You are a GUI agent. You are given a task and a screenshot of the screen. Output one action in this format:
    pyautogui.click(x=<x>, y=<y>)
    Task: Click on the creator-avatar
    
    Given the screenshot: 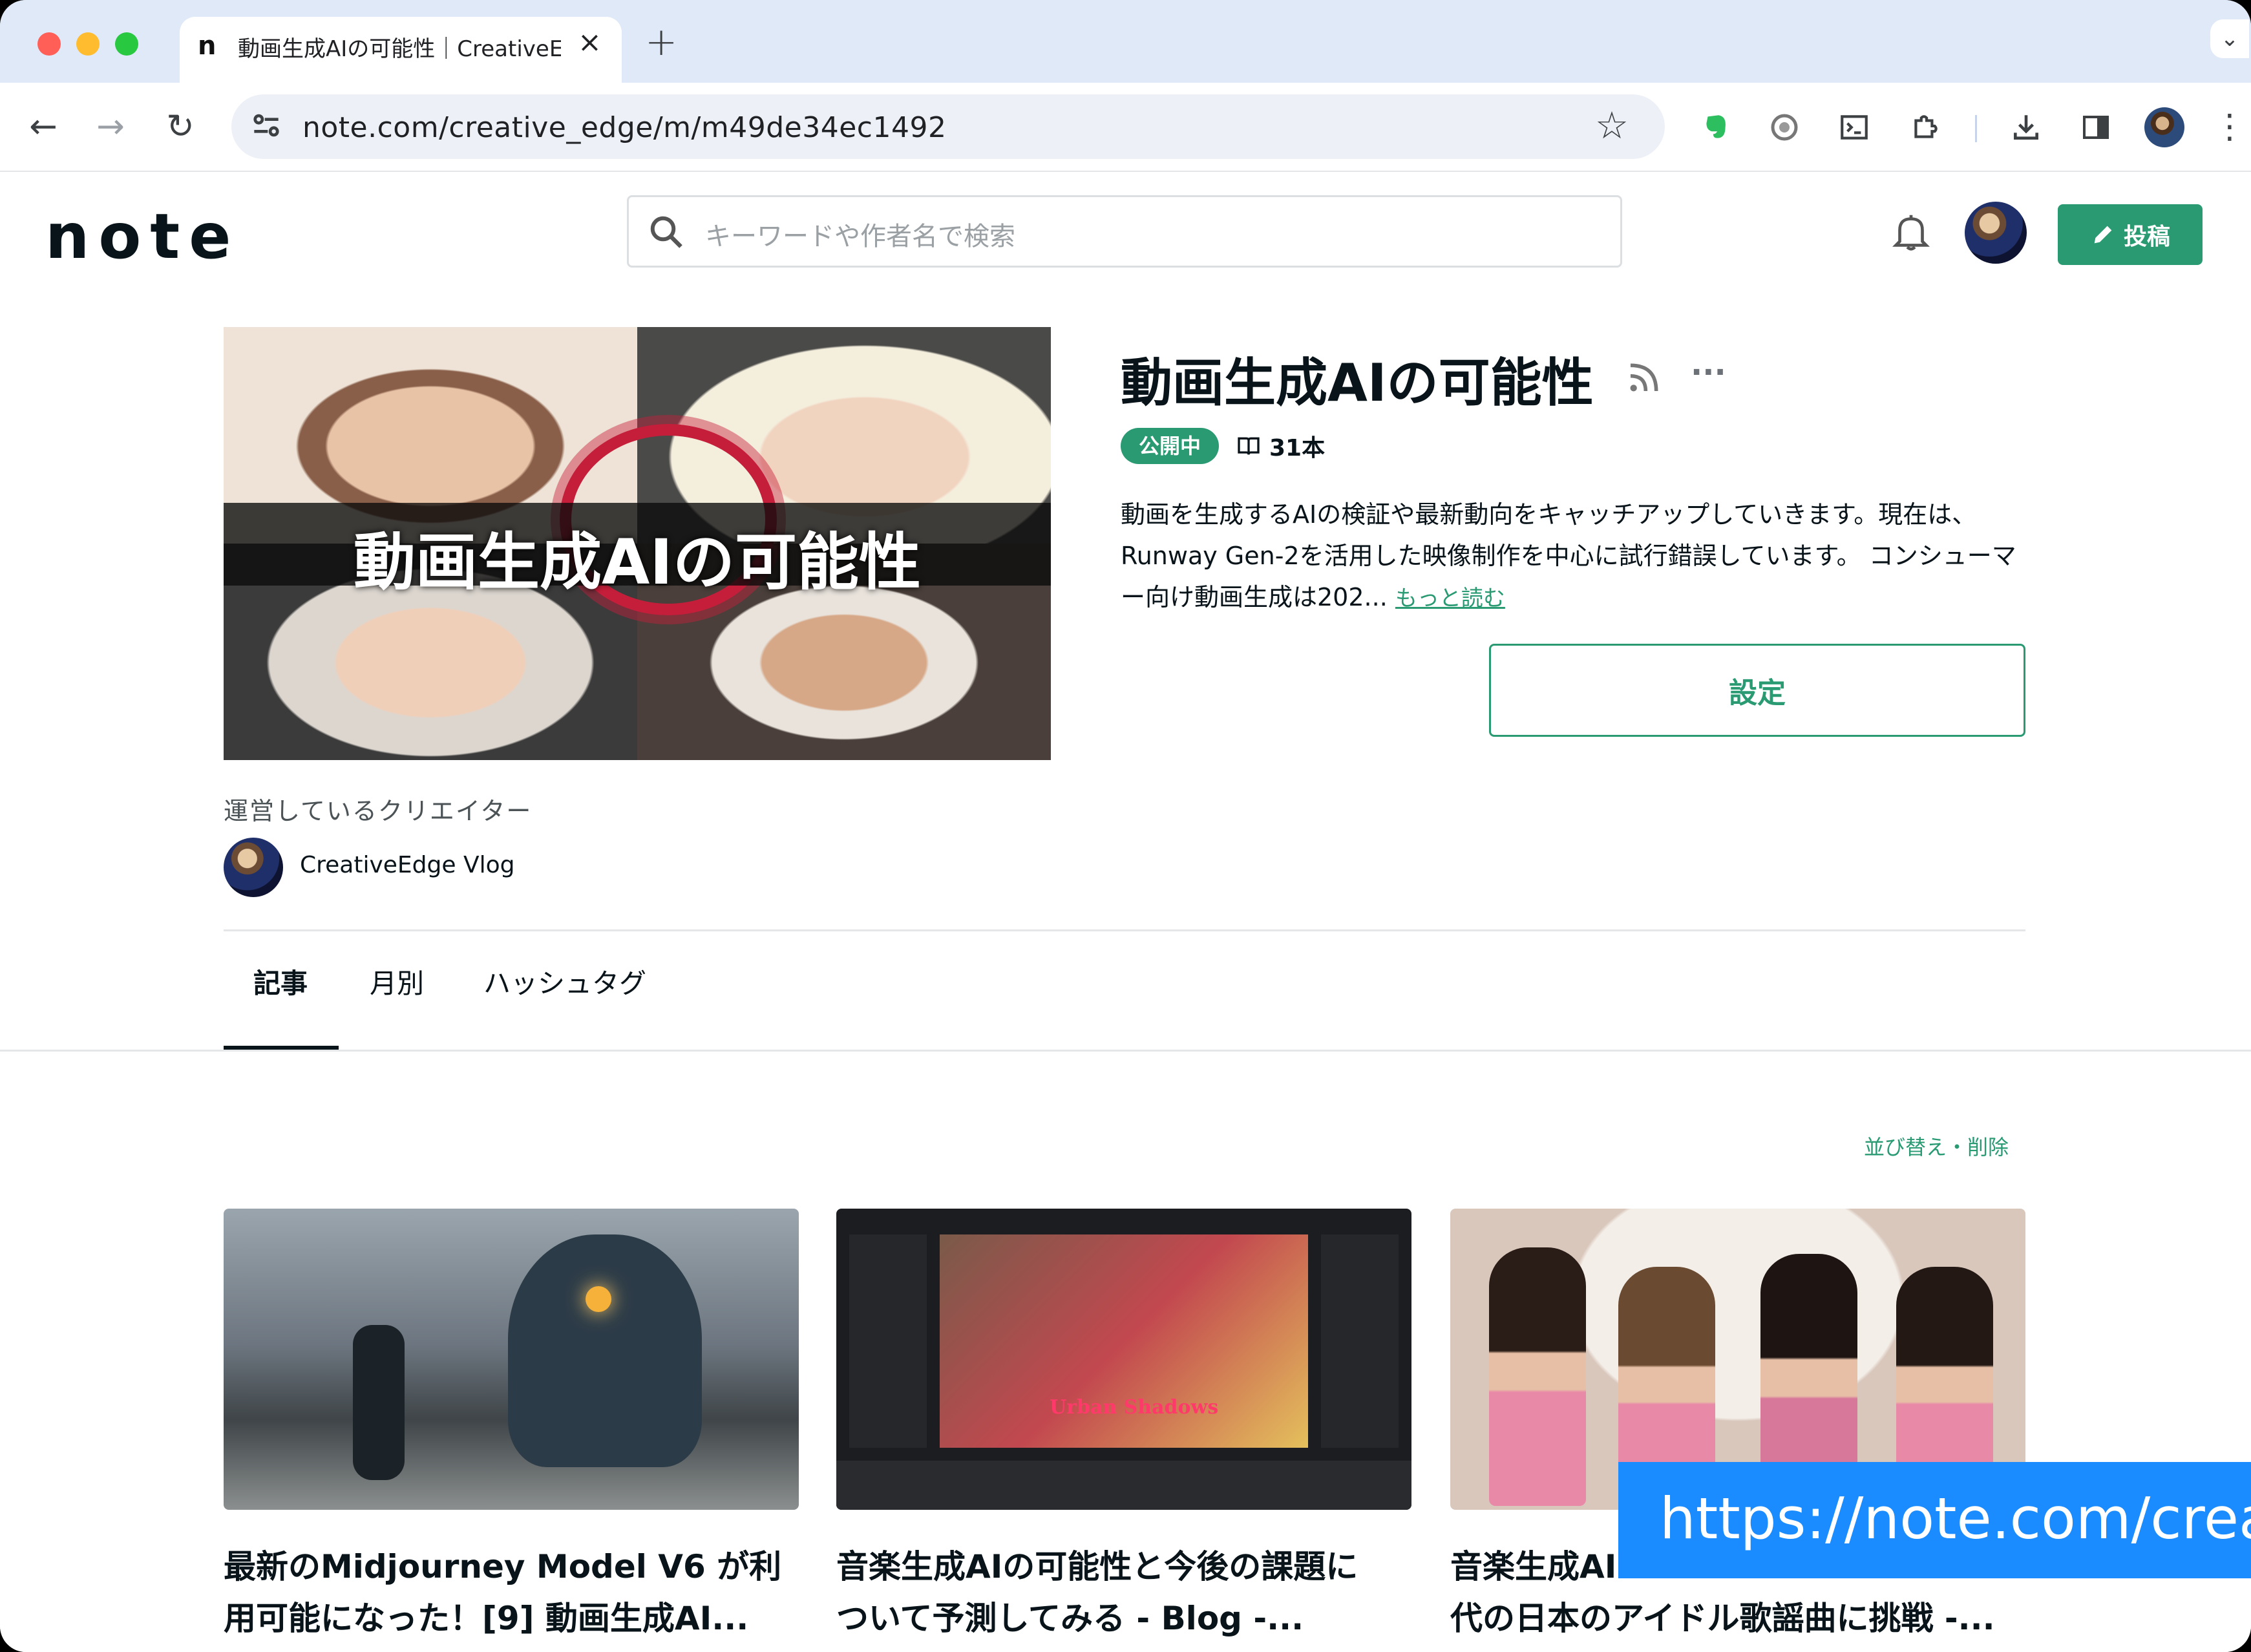 What is the action you would take?
    pyautogui.click(x=253, y=867)
    